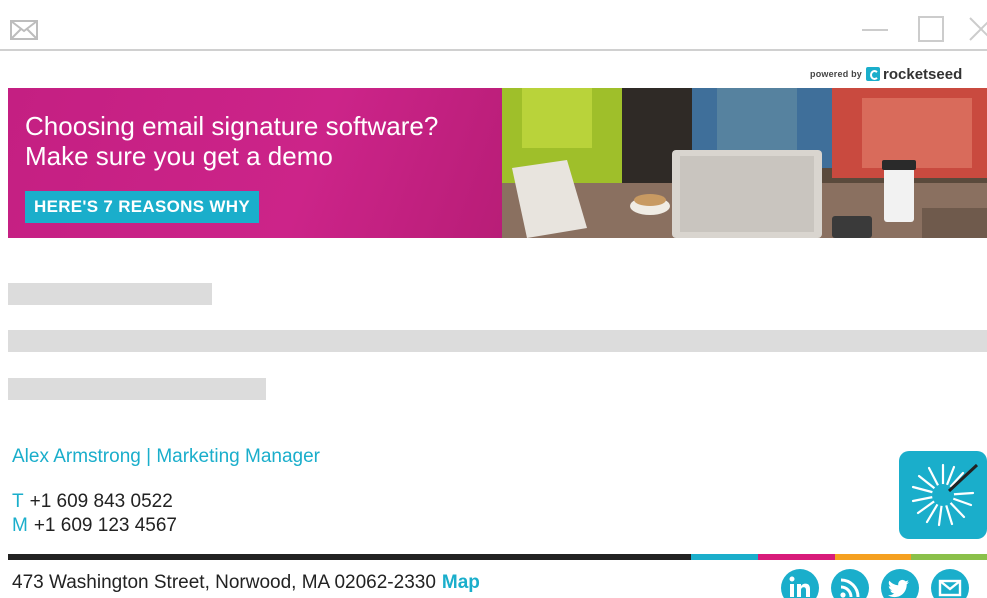 Image resolution: width=987 pixels, height=598 pixels. What do you see at coordinates (850, 583) in the screenshot?
I see `rss-icon` at bounding box center [850, 583].